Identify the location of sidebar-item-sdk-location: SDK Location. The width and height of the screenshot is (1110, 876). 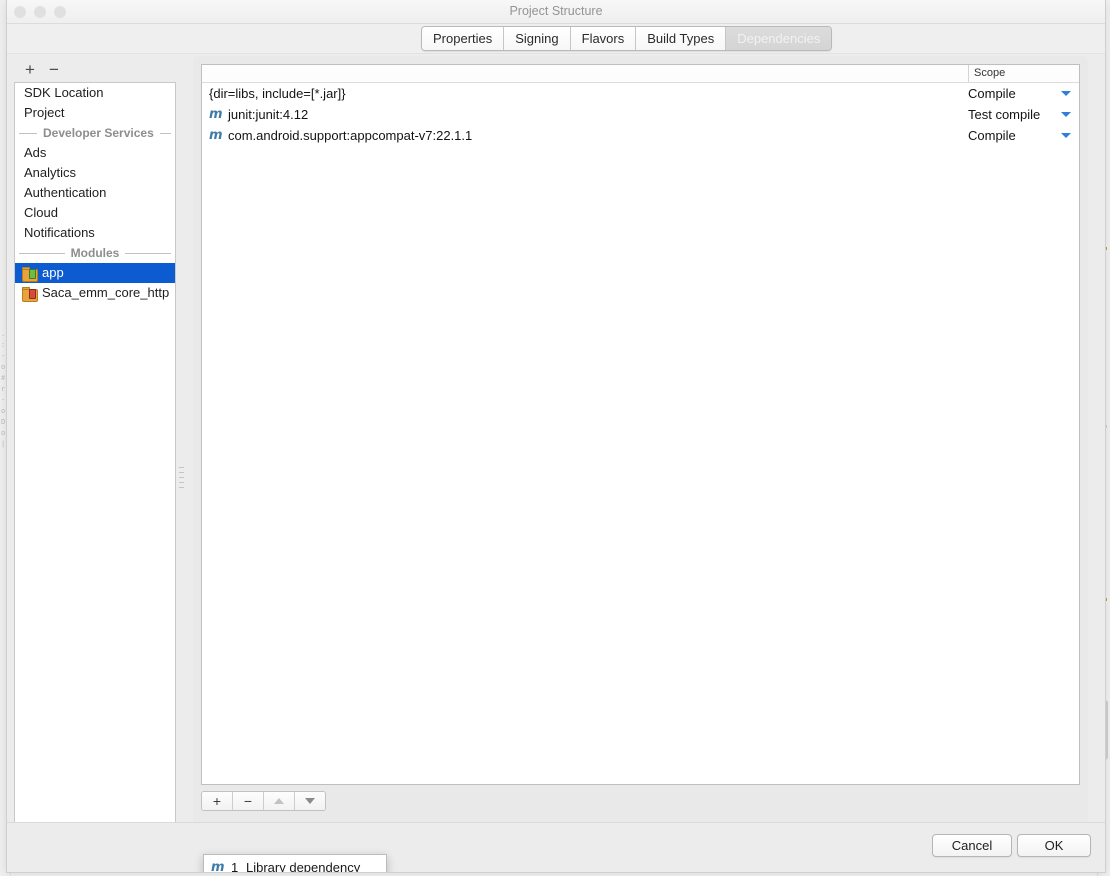
(95, 93).